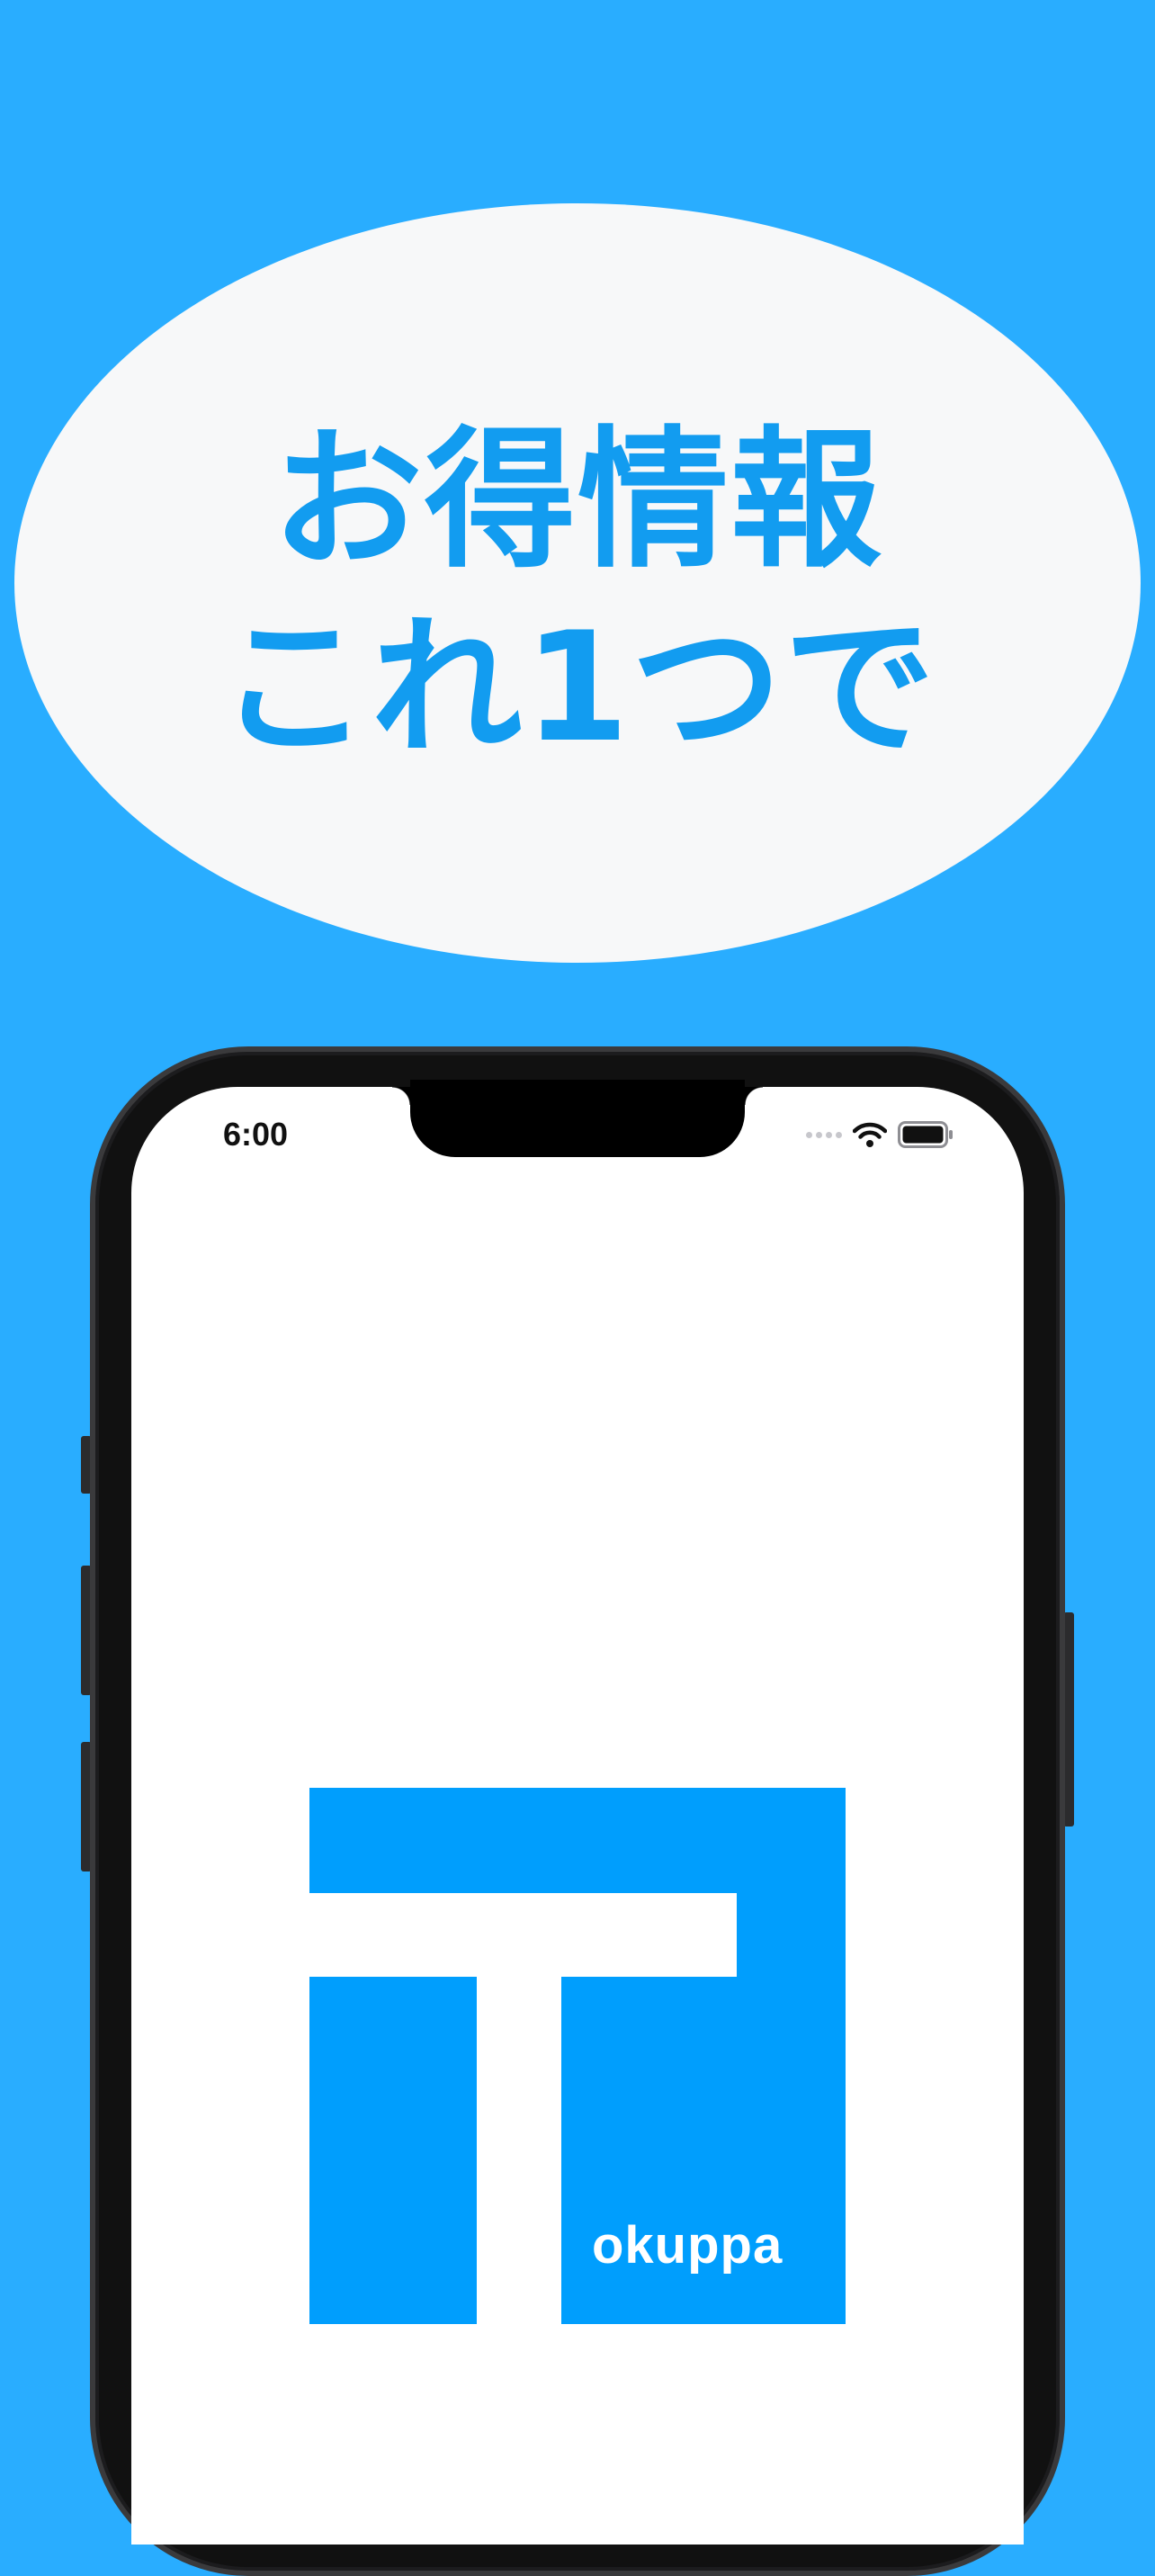 The image size is (1155, 2576). I want to click on phone-notch, so click(577, 1119).